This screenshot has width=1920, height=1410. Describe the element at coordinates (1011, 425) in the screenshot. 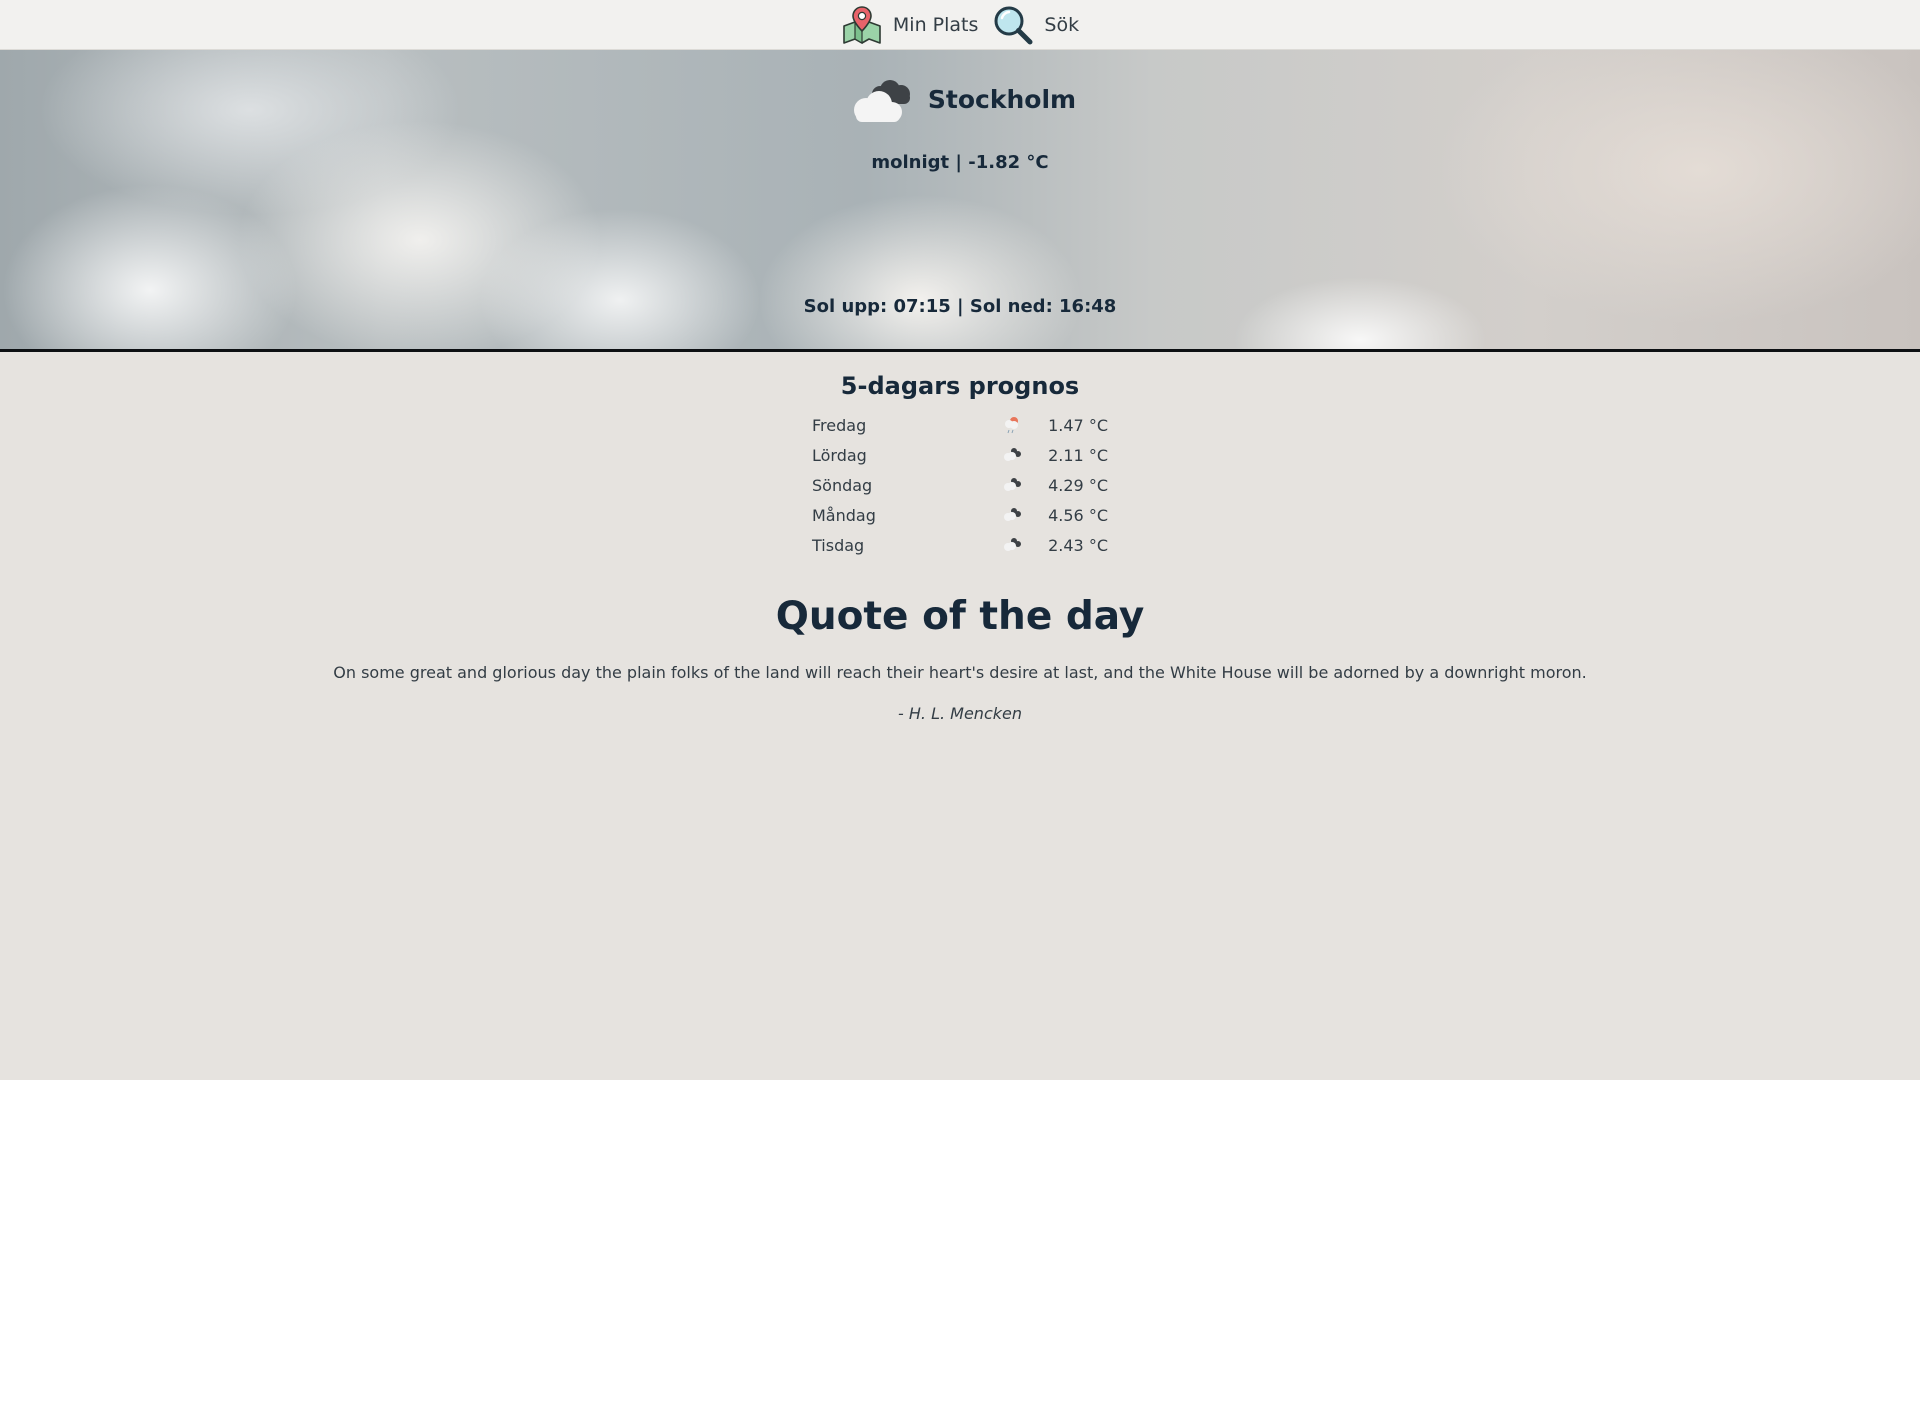

I see `rain-icon` at that location.